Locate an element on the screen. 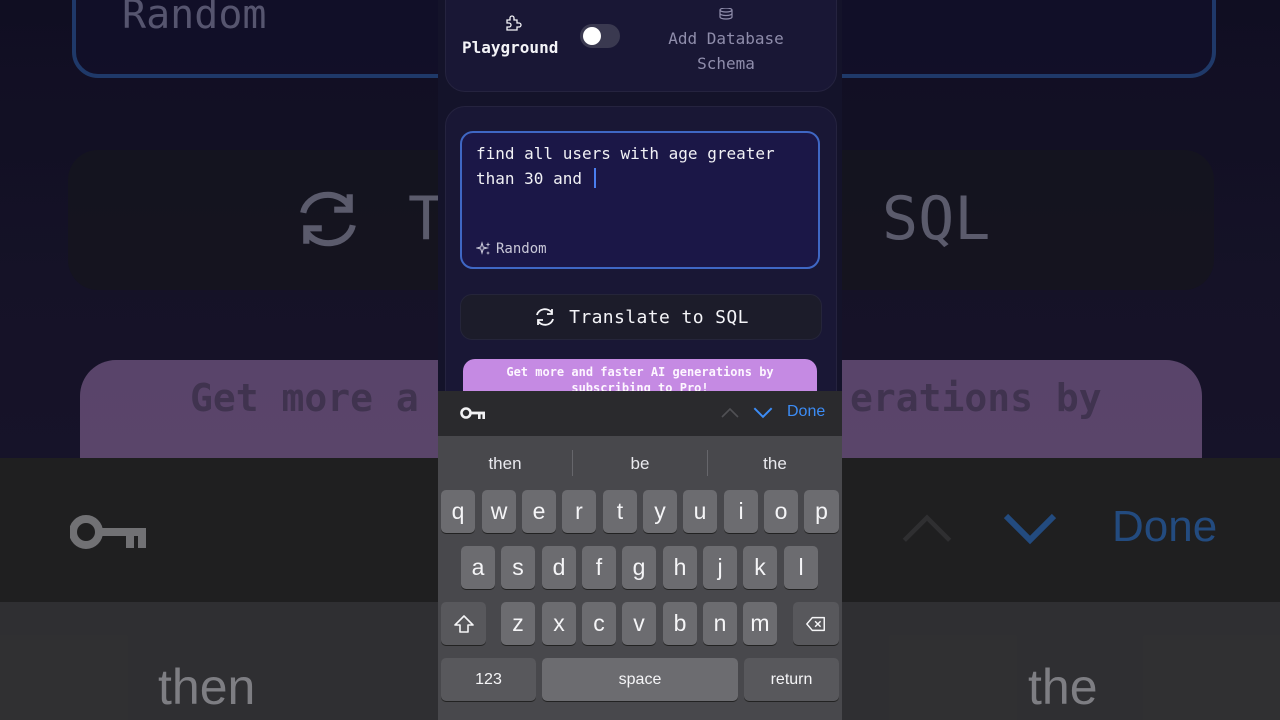 The height and width of the screenshot is (720, 1280). shift-icon is located at coordinates (463, 623).